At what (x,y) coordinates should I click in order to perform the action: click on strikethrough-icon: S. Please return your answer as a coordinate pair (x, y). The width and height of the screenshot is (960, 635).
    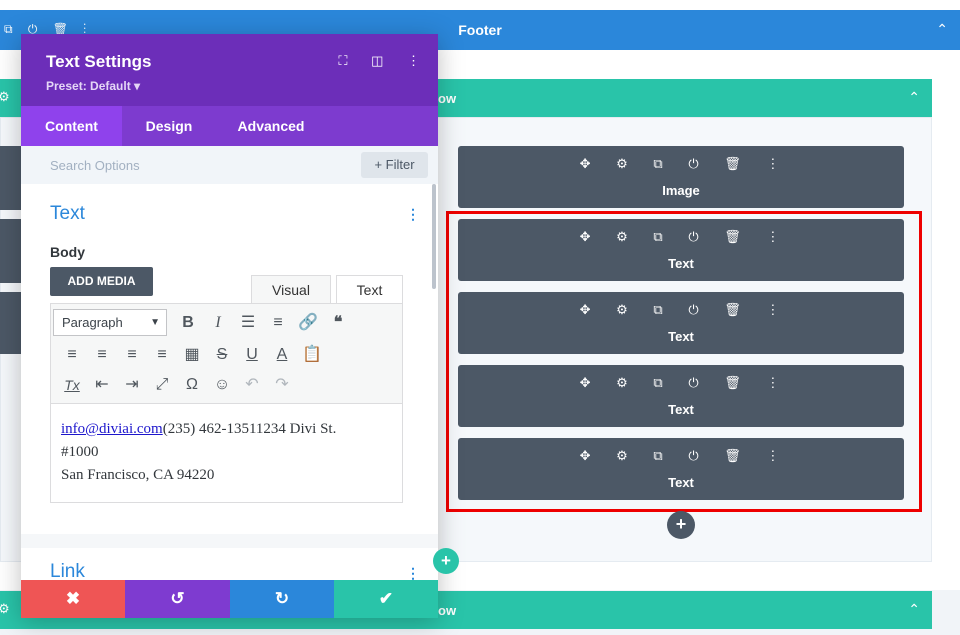
    Looking at the image, I should click on (222, 355).